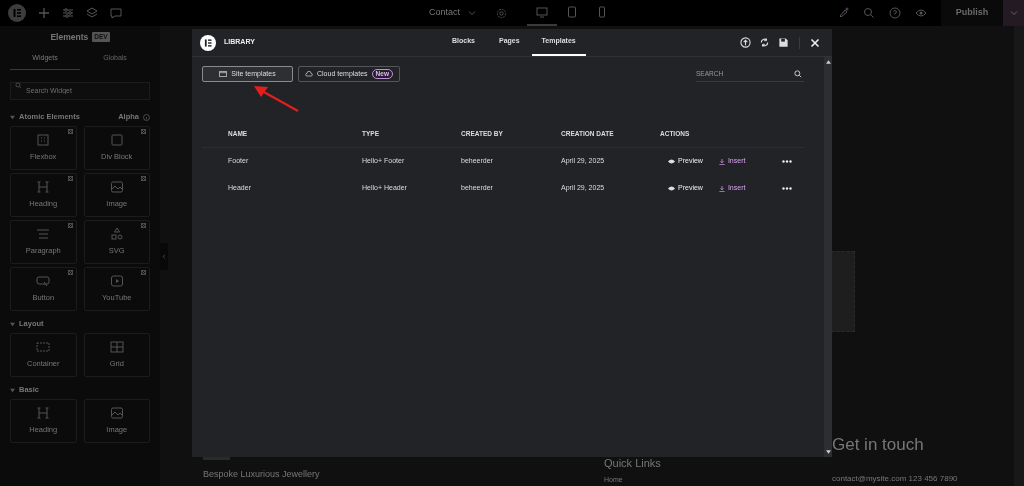 The width and height of the screenshot is (1024, 486). What do you see at coordinates (92, 13) in the screenshot?
I see `layers-icon` at bounding box center [92, 13].